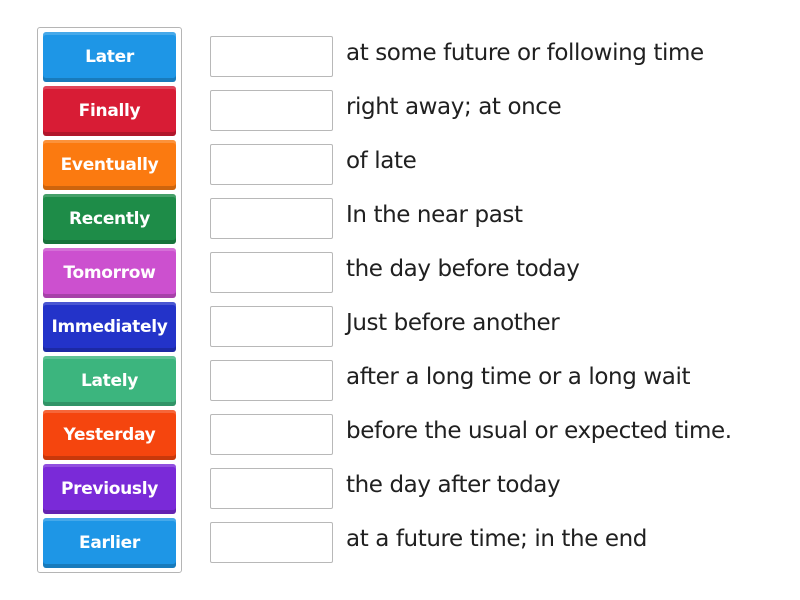 The height and width of the screenshot is (600, 800). I want to click on definition-text: after a long time or a long wait, so click(518, 377).